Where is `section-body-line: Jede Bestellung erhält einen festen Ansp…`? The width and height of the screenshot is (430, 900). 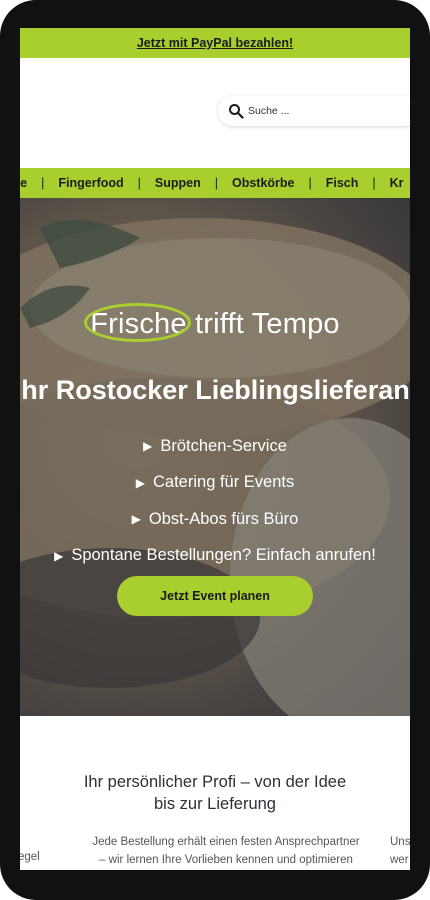
section-body-line: Jede Bestellung erhält einen festen Ansp… is located at coordinates (226, 842).